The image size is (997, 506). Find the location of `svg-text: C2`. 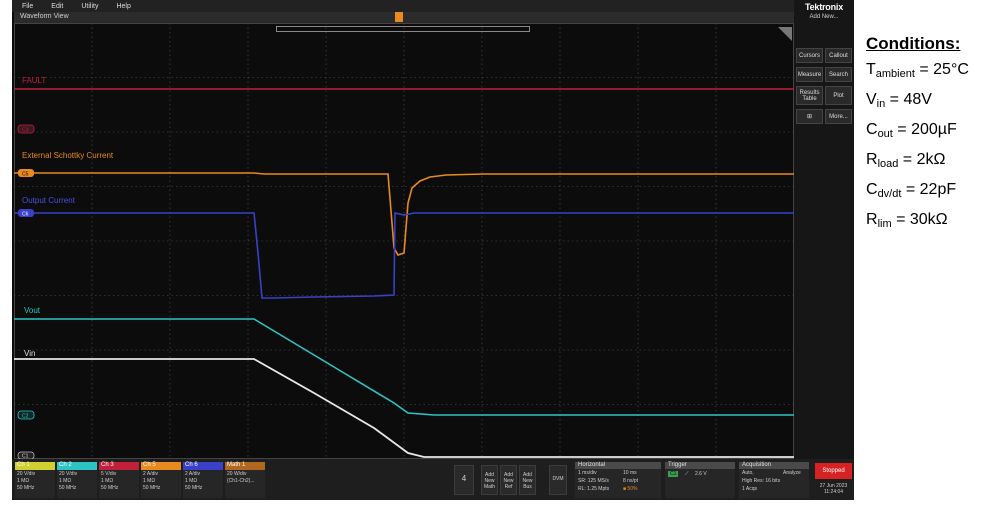

svg-text: C2 is located at coordinates (25, 417).